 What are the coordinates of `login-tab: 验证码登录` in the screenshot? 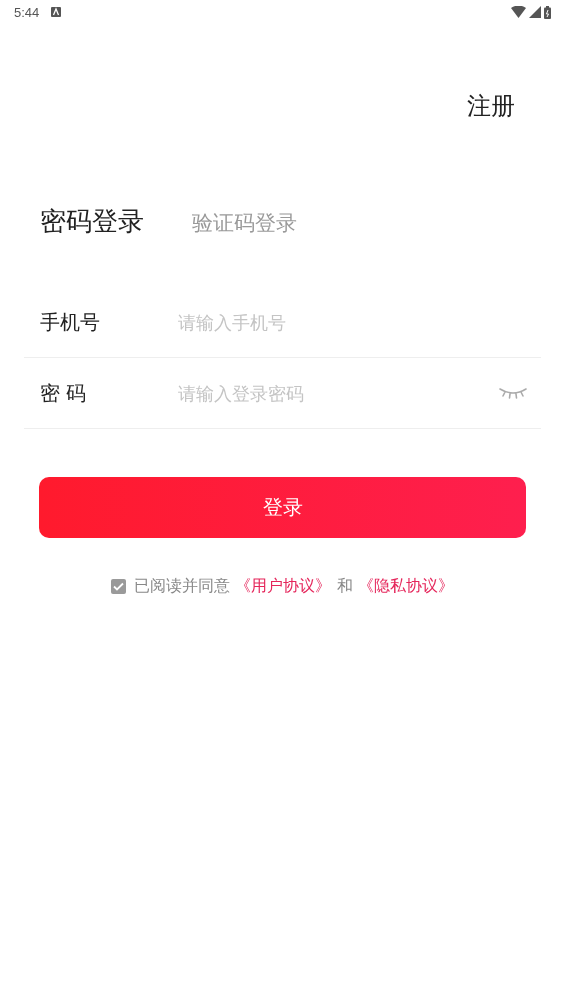 It's located at (244, 223).